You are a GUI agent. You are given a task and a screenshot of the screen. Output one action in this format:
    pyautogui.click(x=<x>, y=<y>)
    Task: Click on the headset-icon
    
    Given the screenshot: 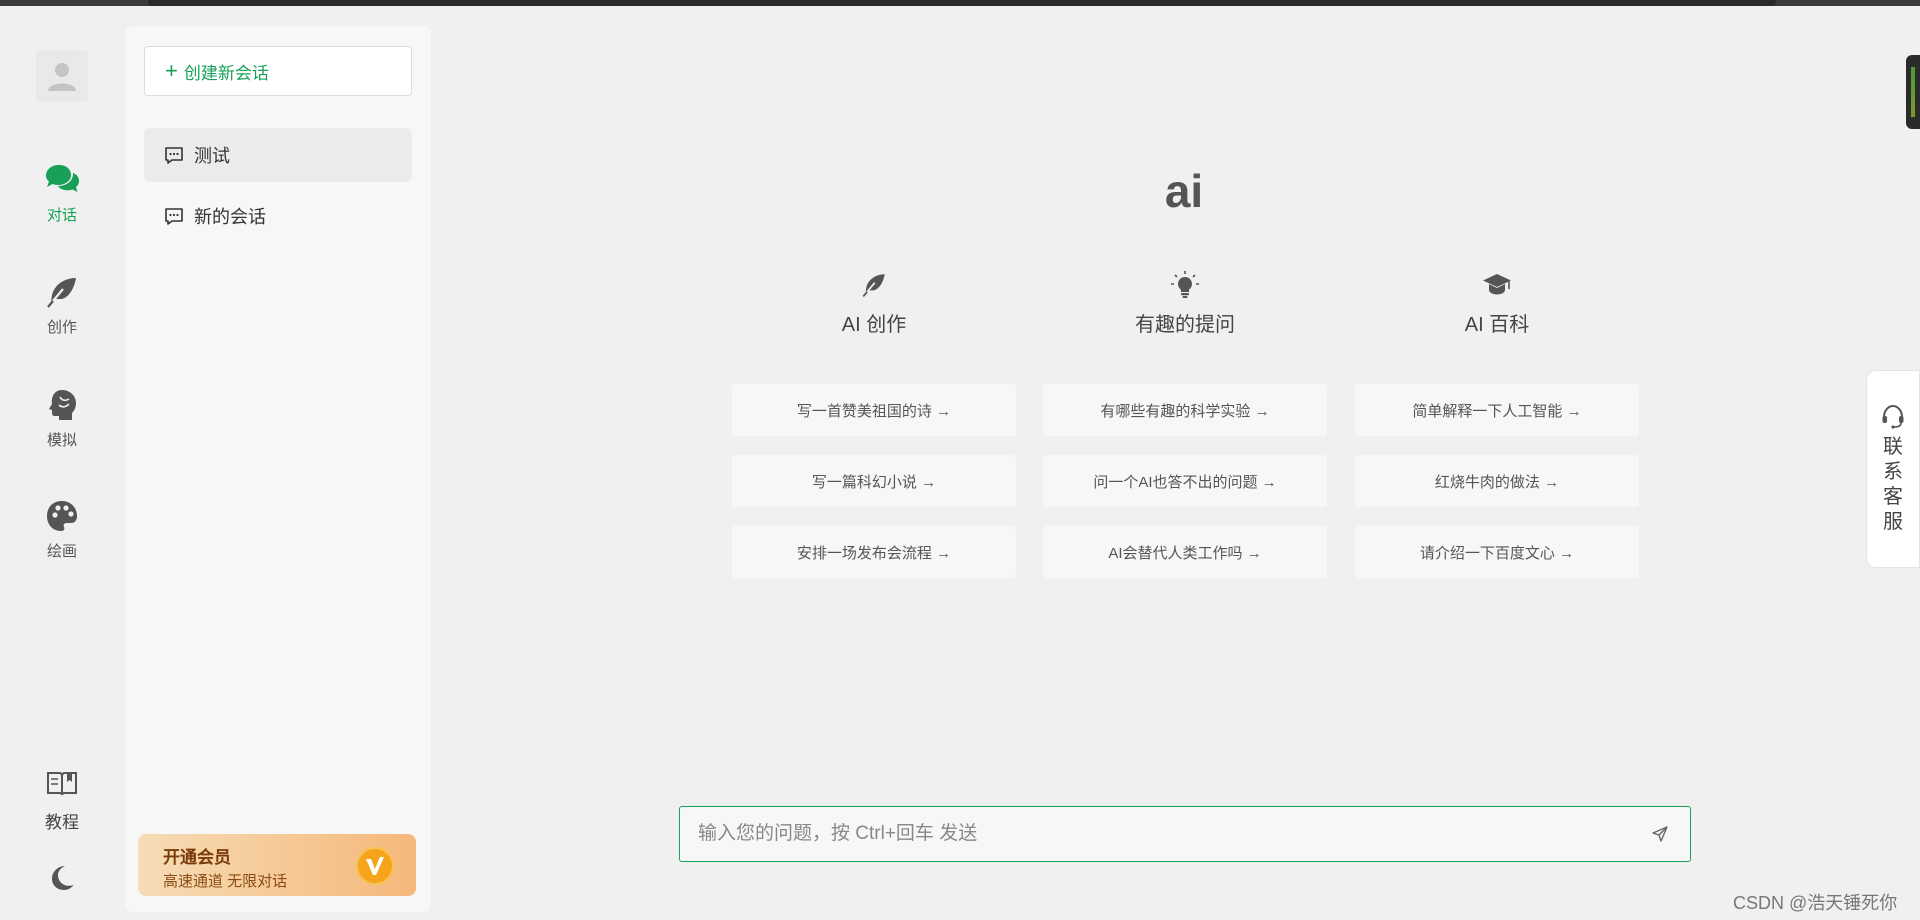 What is the action you would take?
    pyautogui.click(x=1893, y=416)
    